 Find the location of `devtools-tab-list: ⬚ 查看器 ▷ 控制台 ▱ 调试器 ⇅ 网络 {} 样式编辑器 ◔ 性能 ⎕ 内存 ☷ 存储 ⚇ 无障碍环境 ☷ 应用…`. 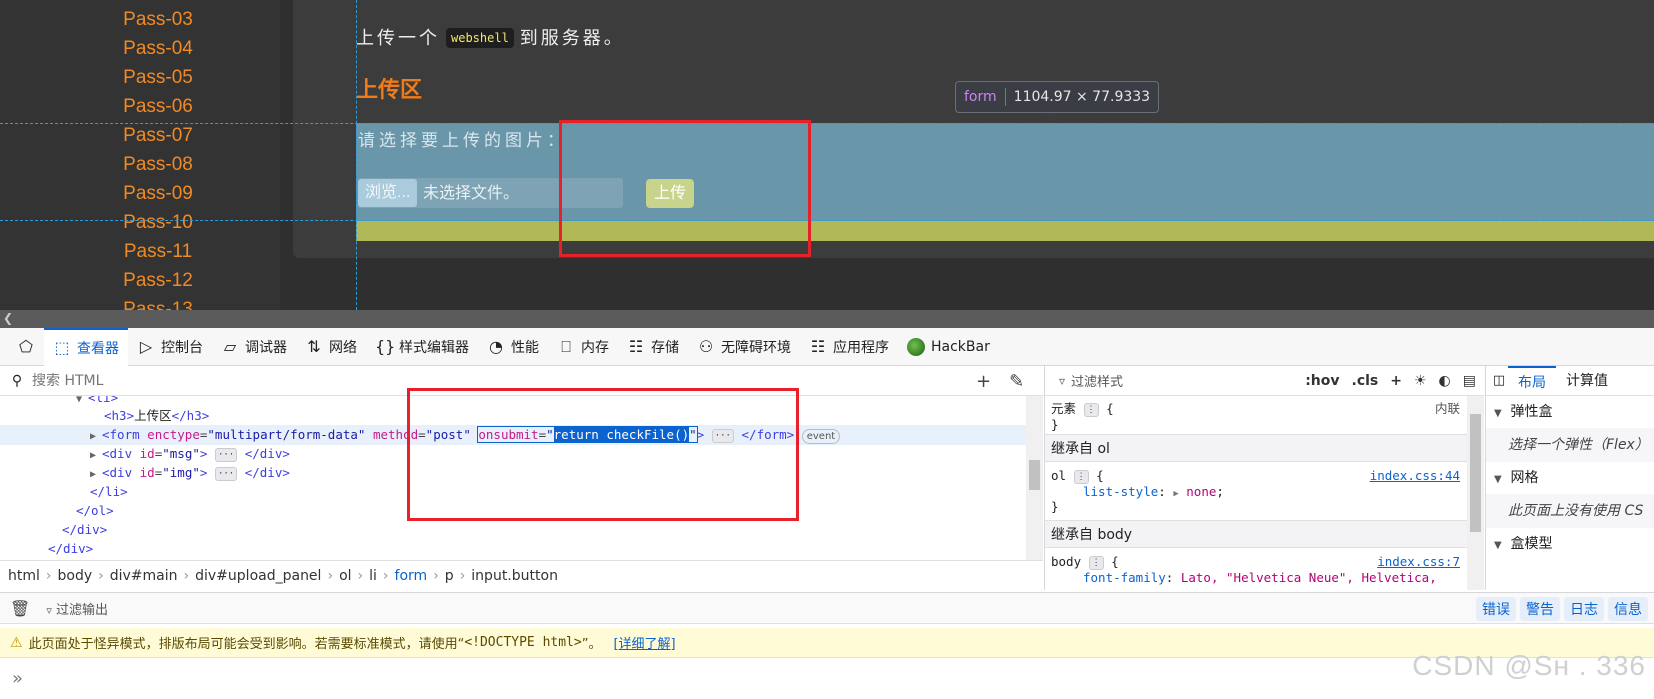

devtools-tab-list: ⬚ 查看器 ▷ 控制台 ▱ 调试器 ⇅ 网络 {} 样式编辑器 ◔ 性能 ⎕ 内存 ☷ 存储 ⚇ 无障碍环境 ☷ 应用… is located at coordinates (521, 346).